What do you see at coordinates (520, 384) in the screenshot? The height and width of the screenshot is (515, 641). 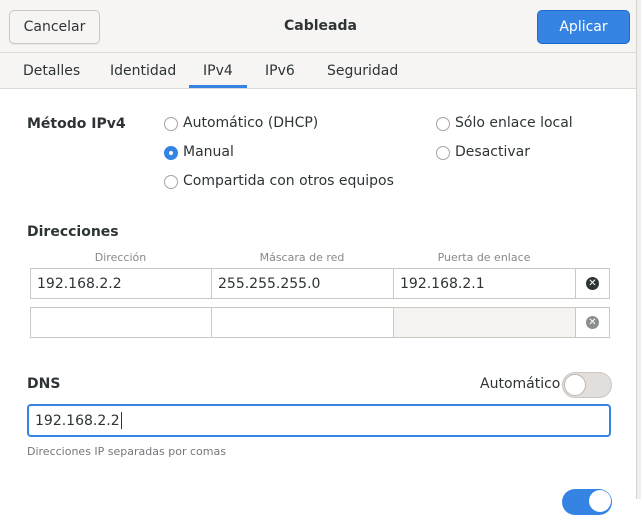 I see `dns-auto-label: Automático` at bounding box center [520, 384].